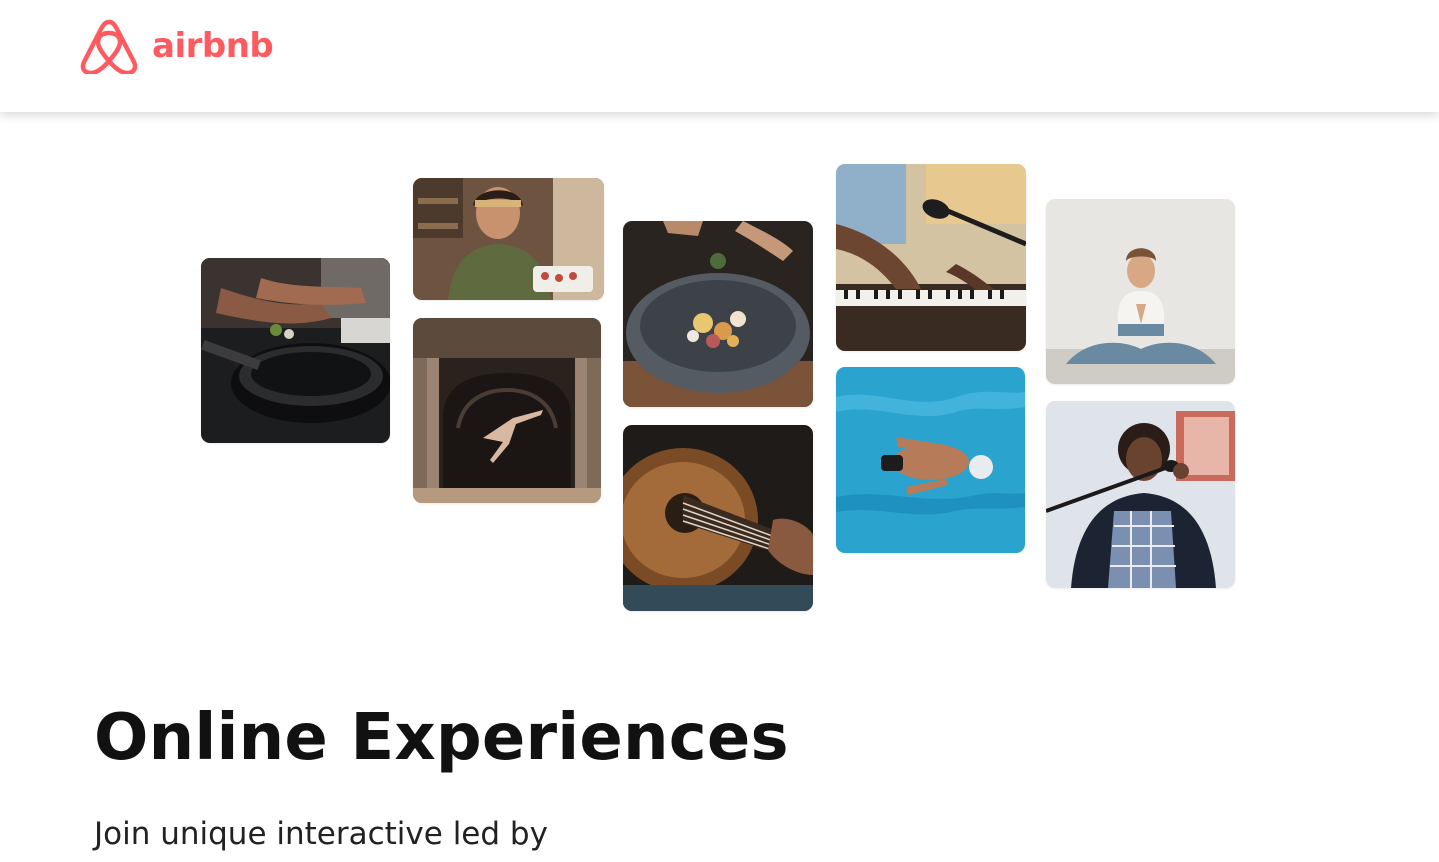 The image size is (1439, 862). Describe the element at coordinates (109, 46) in the screenshot. I see `airbnb-belo-icon` at that location.